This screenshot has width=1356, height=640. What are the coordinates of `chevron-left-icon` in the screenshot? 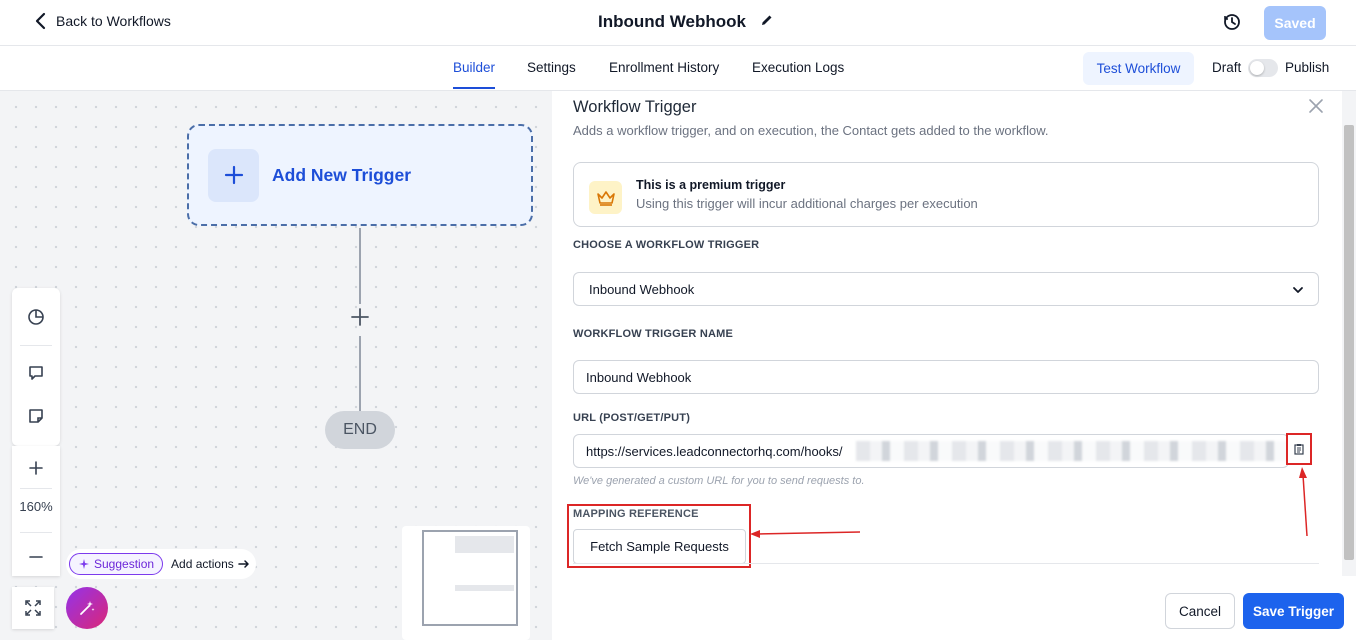 It's located at (40, 21).